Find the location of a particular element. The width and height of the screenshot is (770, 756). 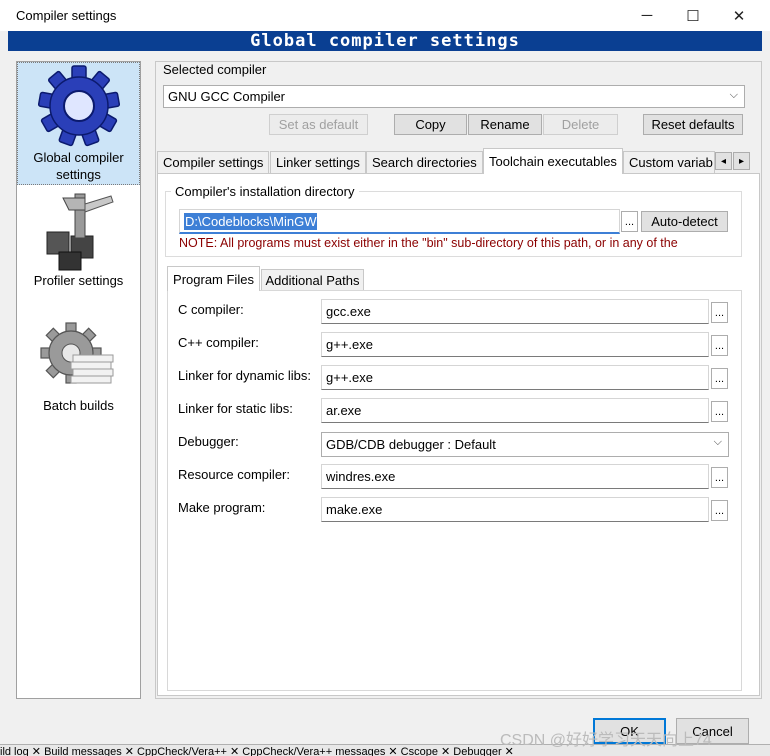

tab-compiler-settings: Compiler settings is located at coordinates (213, 162).